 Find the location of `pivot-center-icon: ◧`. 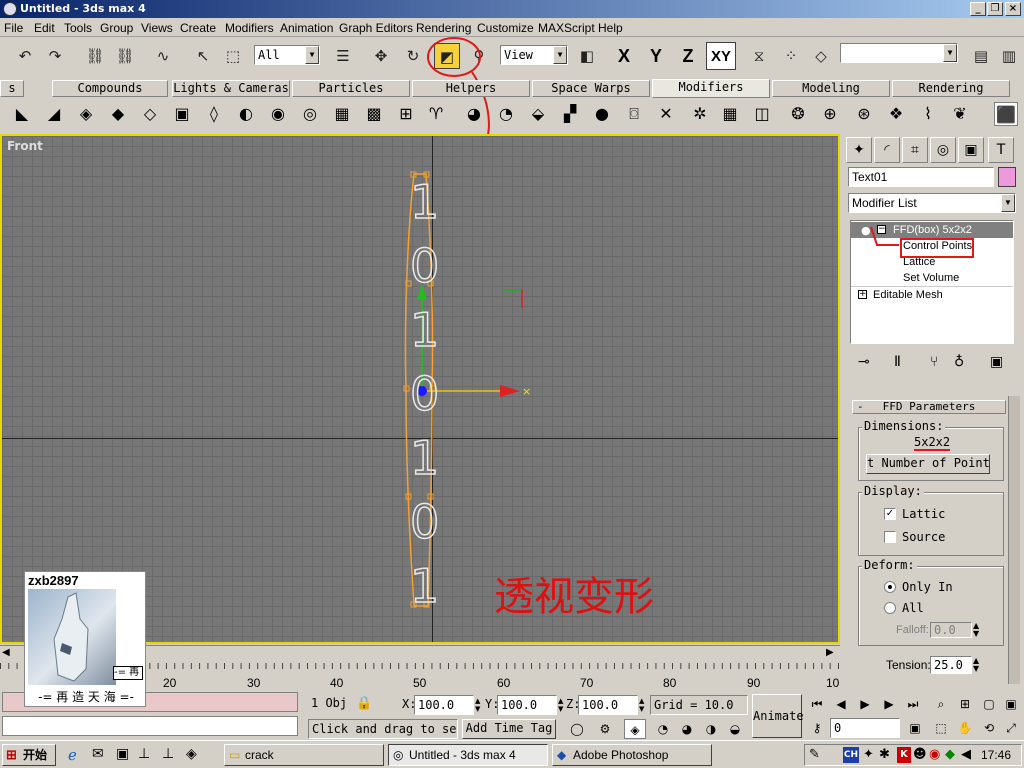

pivot-center-icon: ◧ is located at coordinates (587, 56).